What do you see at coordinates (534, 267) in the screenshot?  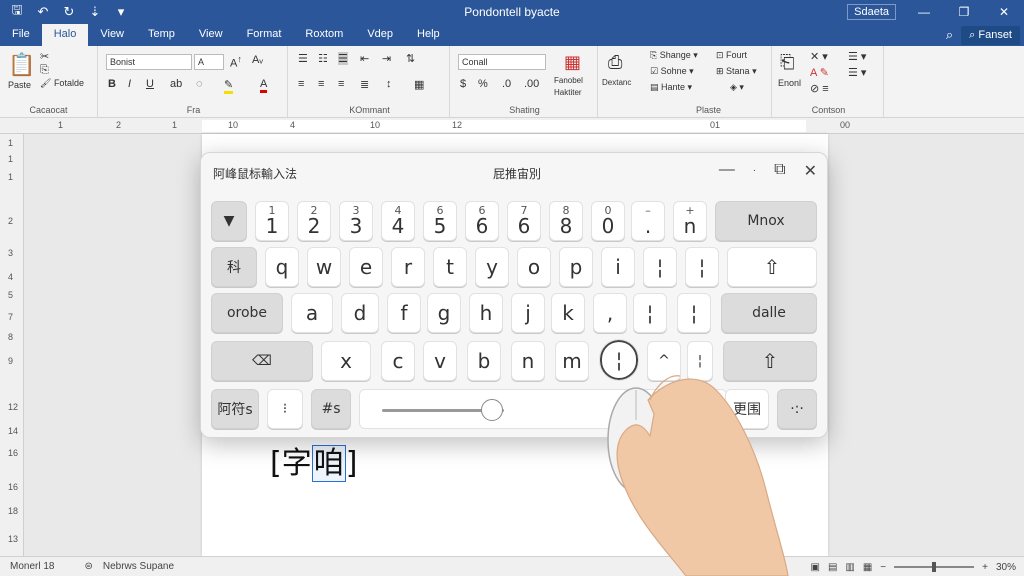 I see `key-o: o` at bounding box center [534, 267].